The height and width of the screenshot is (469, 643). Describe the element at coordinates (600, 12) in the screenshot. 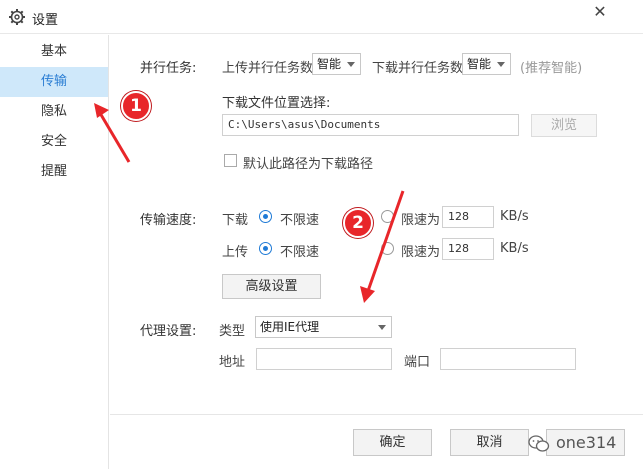

I see `close-icon: ✕` at that location.